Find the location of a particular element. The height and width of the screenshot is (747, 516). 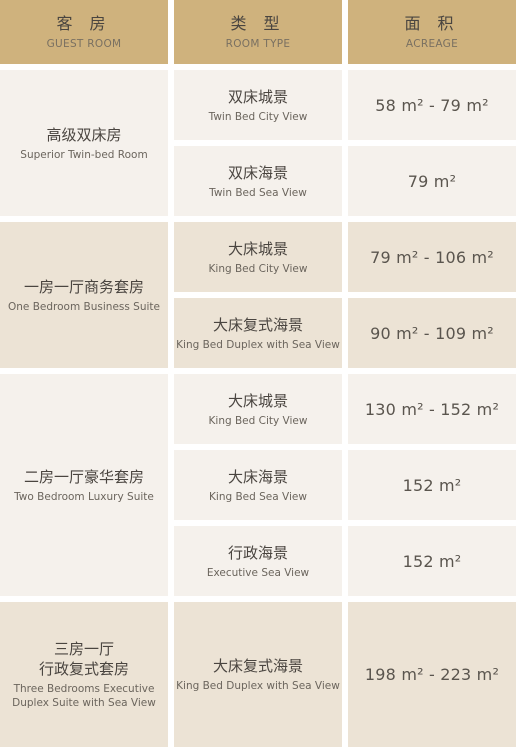

room-type-zh: 大床海景 is located at coordinates (257, 476).